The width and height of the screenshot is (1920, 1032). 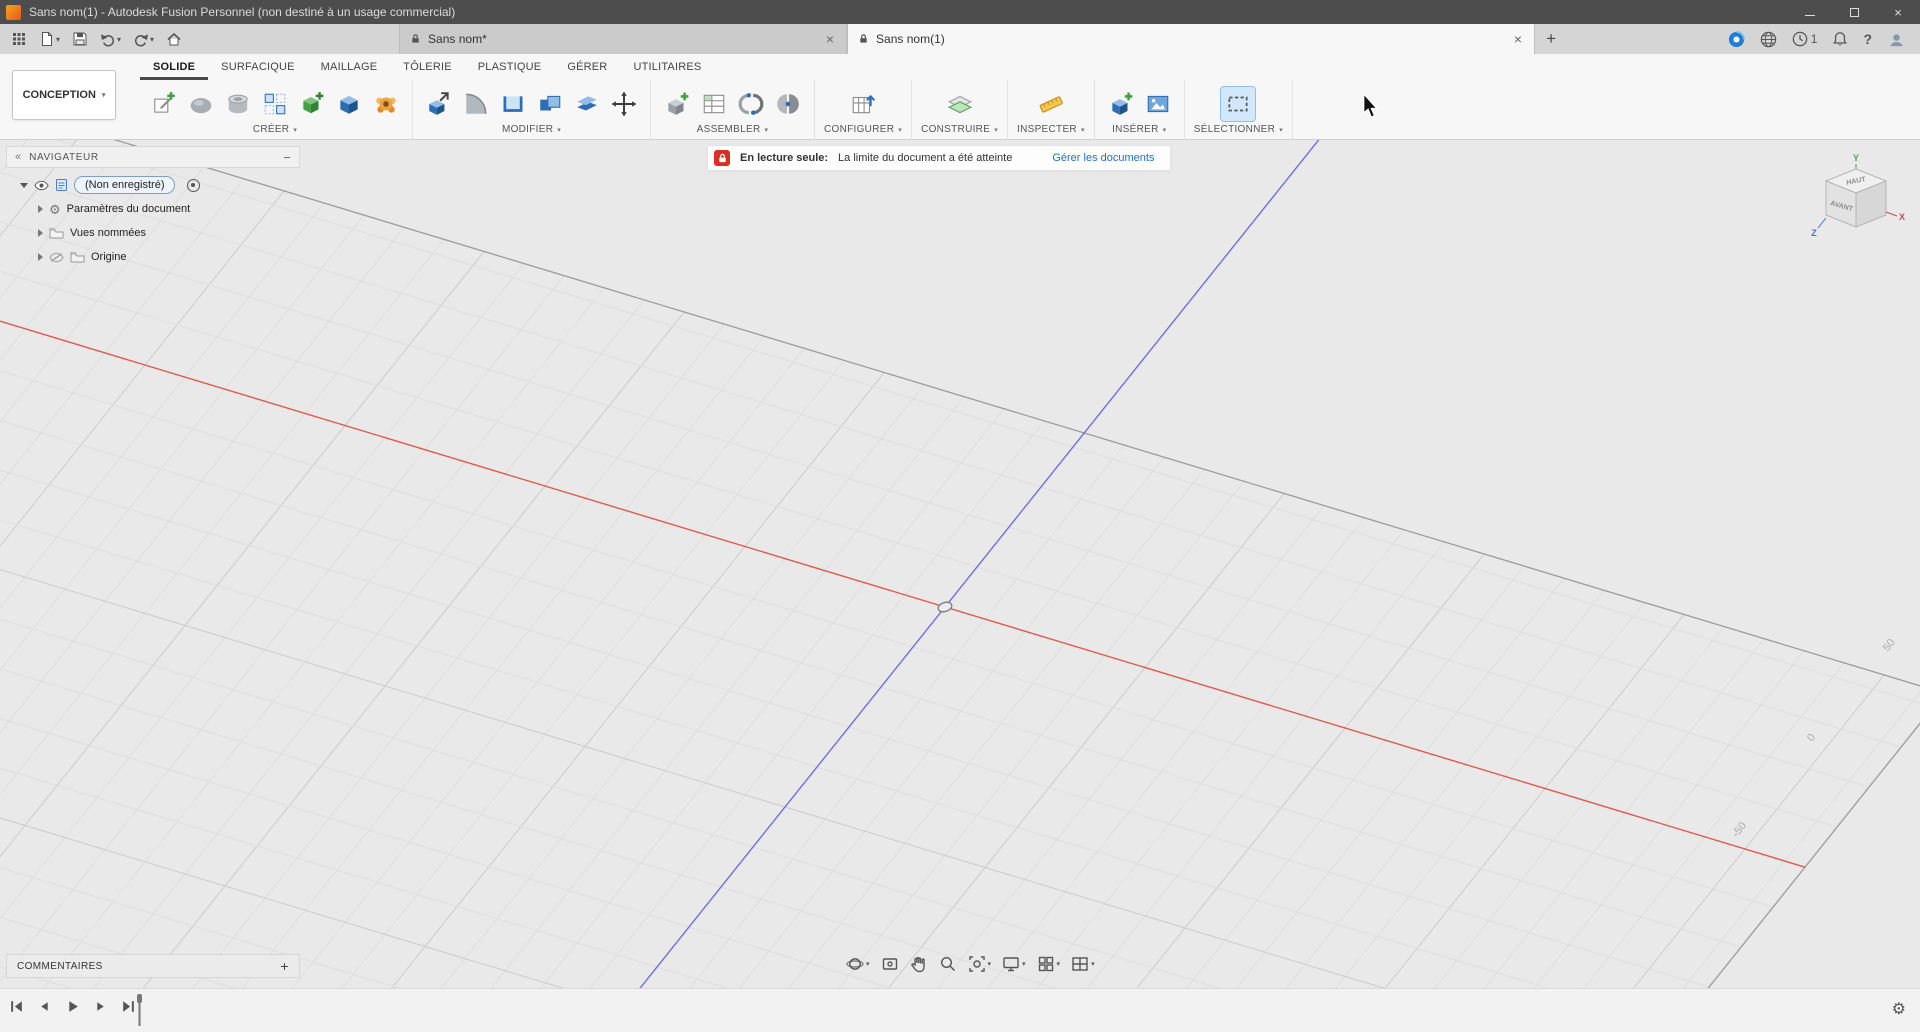 I want to click on tree-row-root: (Non enregistré), so click(x=153, y=185).